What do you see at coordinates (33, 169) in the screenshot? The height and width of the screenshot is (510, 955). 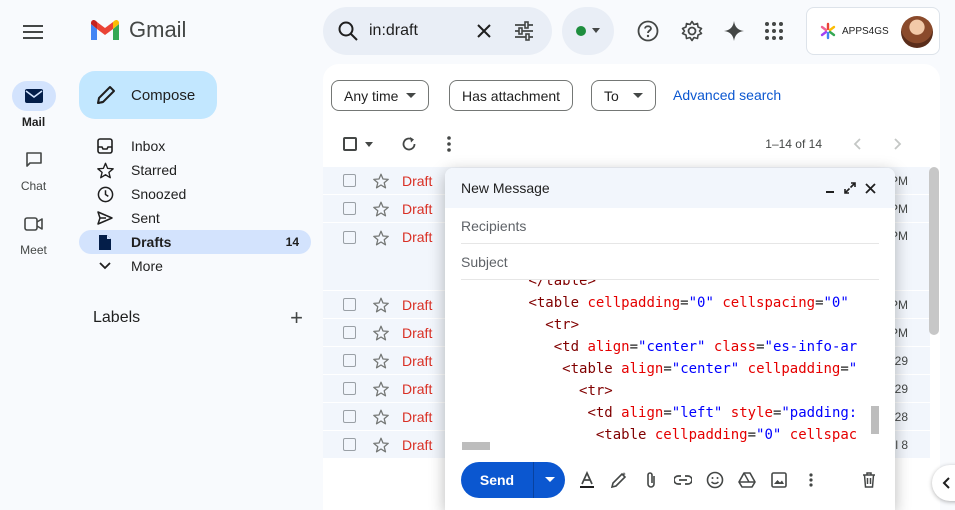 I see `rail-item-chat: Chat` at bounding box center [33, 169].